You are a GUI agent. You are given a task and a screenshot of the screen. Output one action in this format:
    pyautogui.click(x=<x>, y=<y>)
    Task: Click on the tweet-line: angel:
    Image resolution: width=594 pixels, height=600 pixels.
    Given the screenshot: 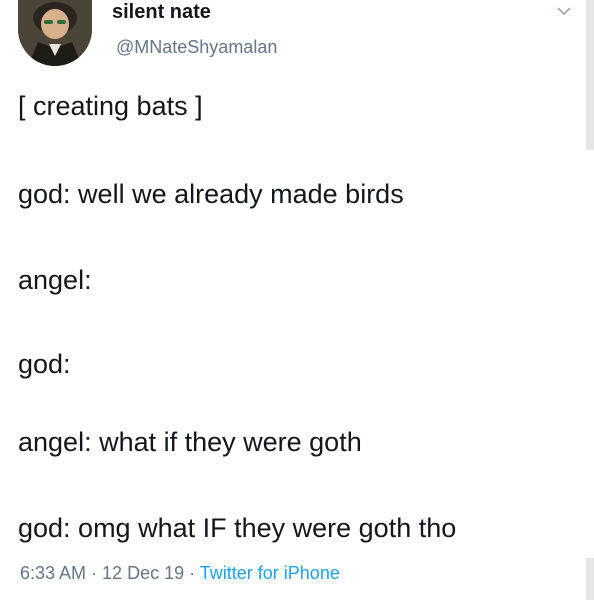 What is the action you would take?
    pyautogui.click(x=55, y=280)
    